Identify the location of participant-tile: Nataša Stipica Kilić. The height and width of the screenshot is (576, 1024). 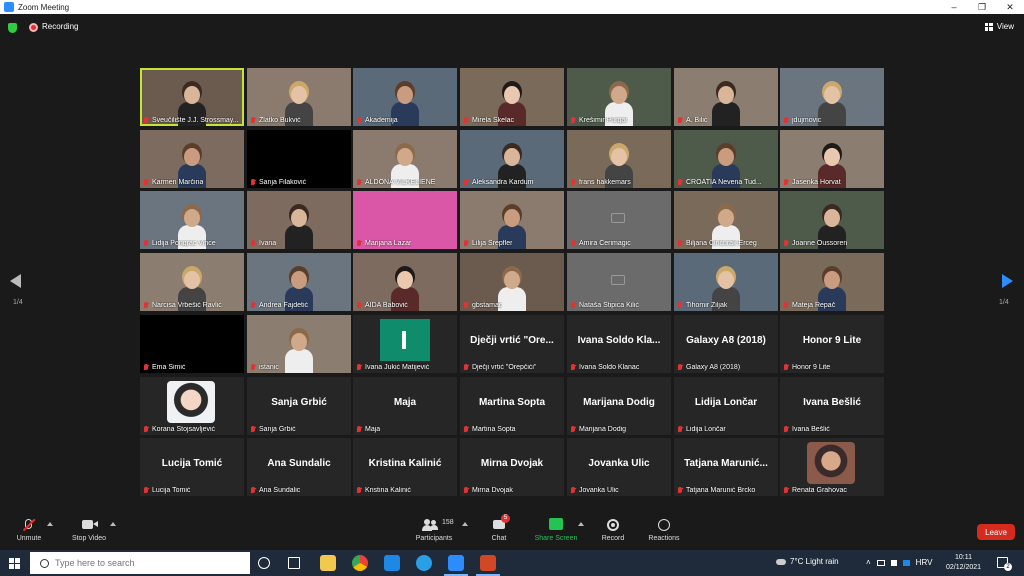
(619, 282).